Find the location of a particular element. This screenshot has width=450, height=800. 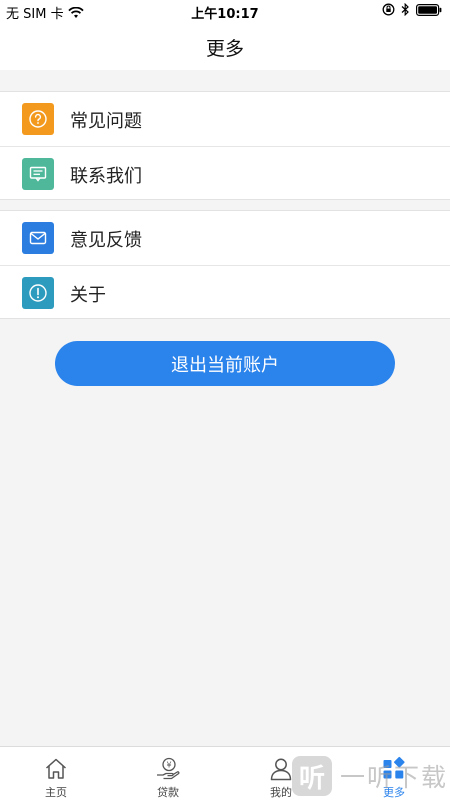

tab-label: 我的 is located at coordinates (281, 792).